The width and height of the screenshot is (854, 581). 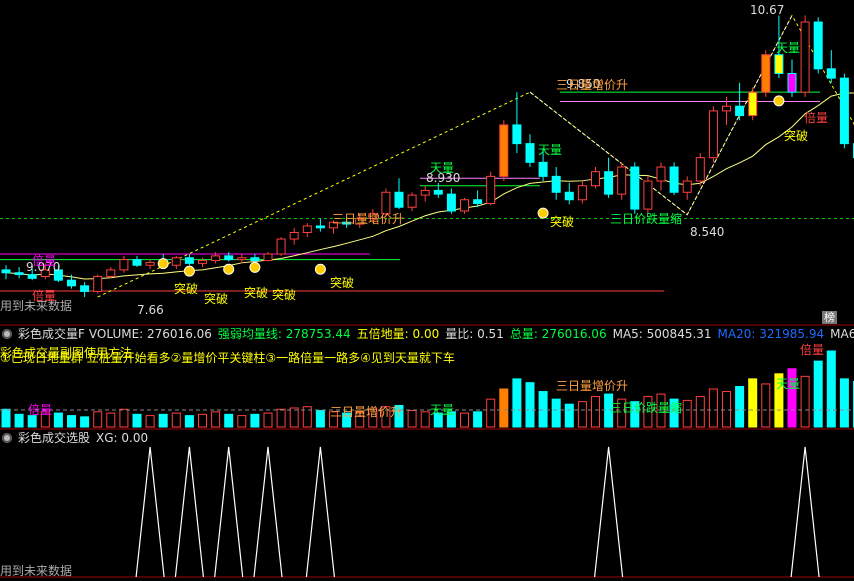 What do you see at coordinates (44, 296) in the screenshot?
I see `beiliang-label: 倍量` at bounding box center [44, 296].